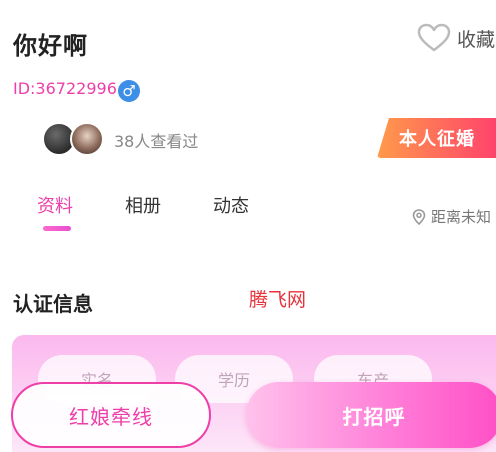  I want to click on matchmaker-button: 红娘牵线, so click(111, 415).